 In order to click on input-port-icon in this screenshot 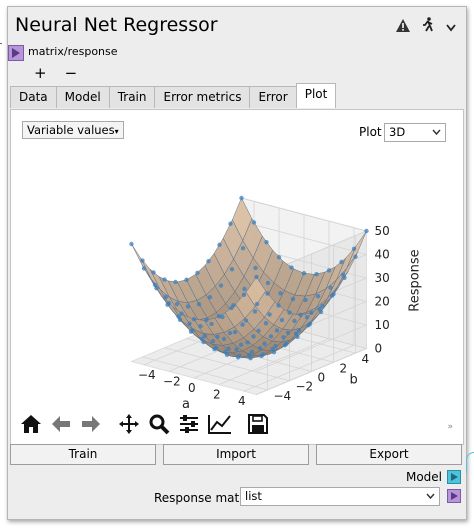, I will do `click(16, 53)`.